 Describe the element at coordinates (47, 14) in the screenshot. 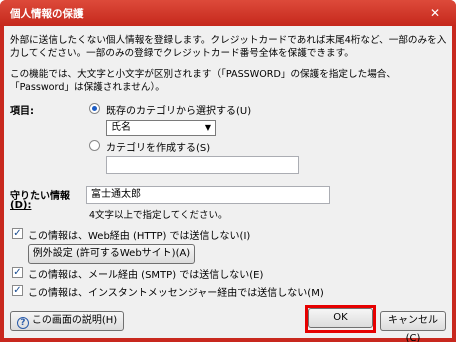

I see `window-title: 個人情報の保護` at that location.